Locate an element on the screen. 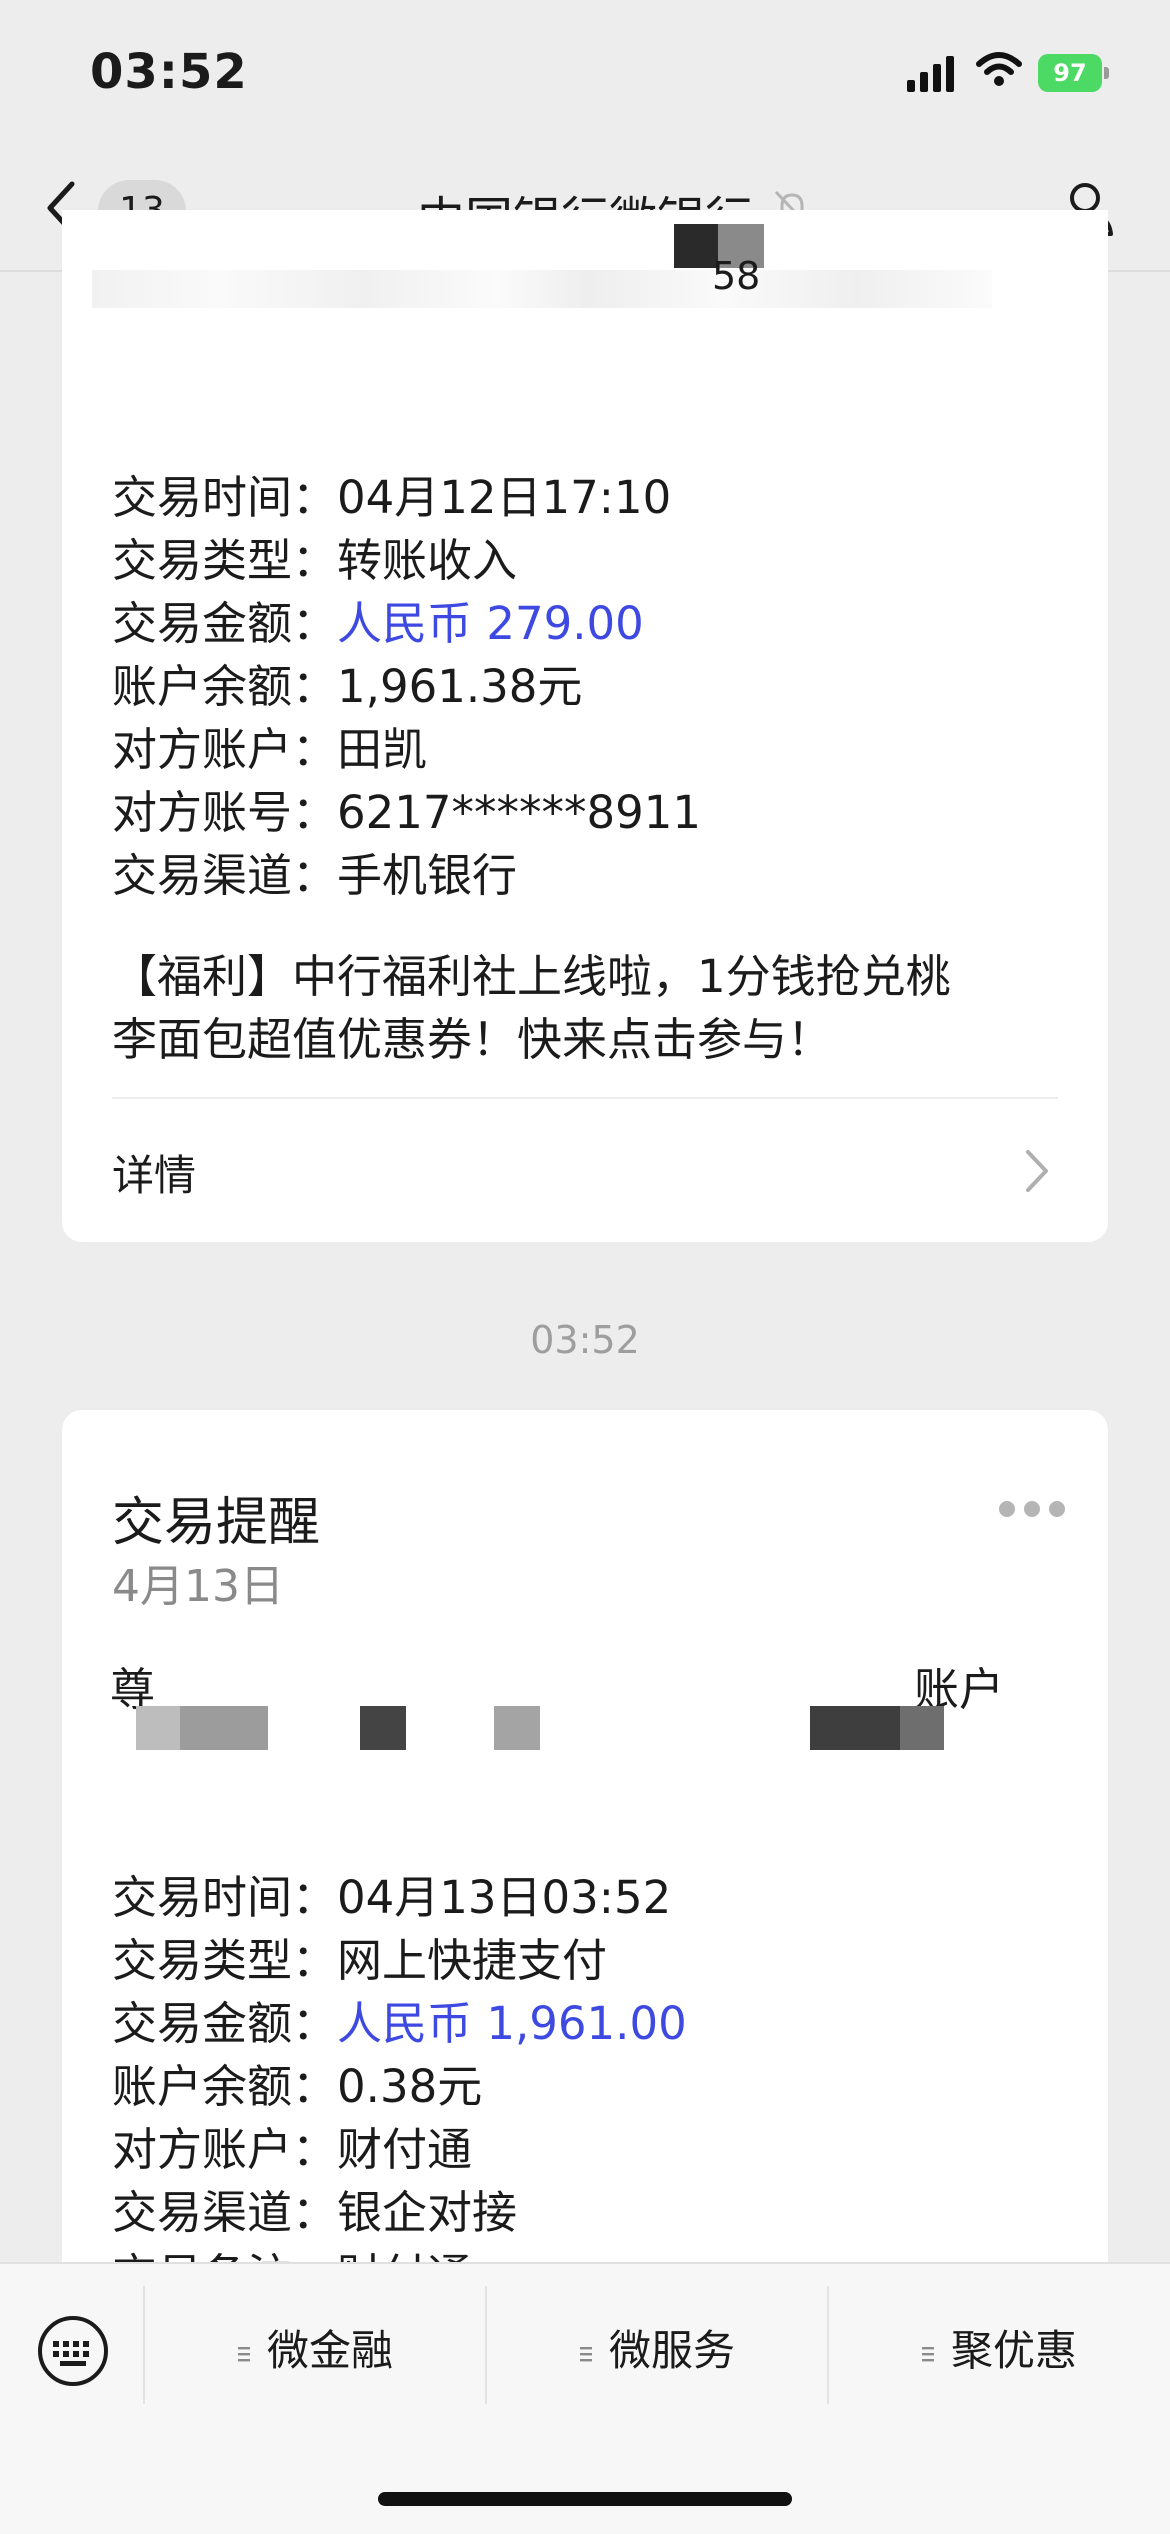 This screenshot has width=1170, height=2534. info-row: 交易渠道：银企对接 is located at coordinates (315, 2212).